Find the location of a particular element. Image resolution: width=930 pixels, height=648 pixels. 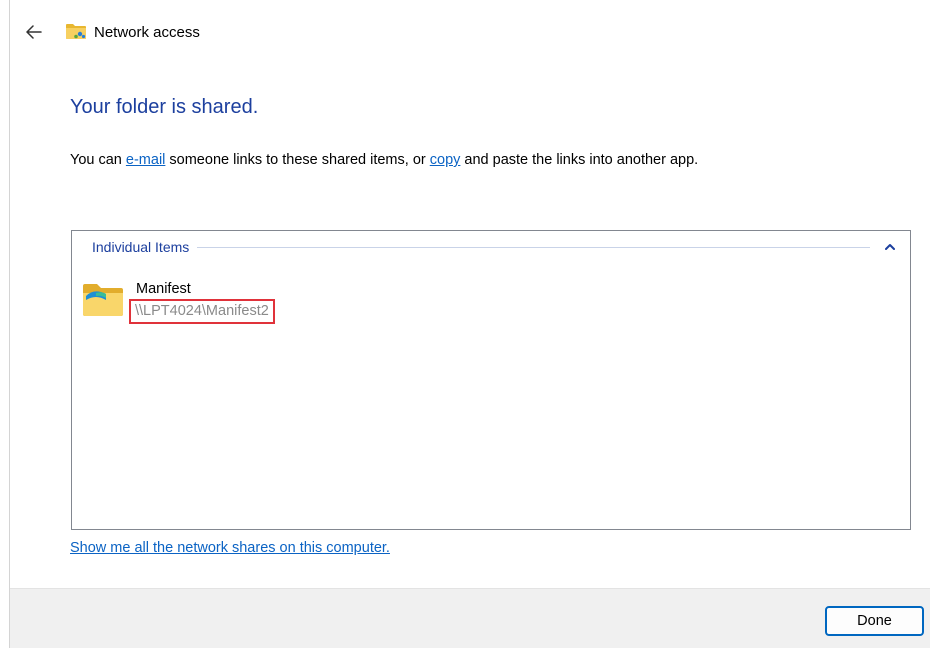

item-network-path: \\LPT4024\Manifest2 is located at coordinates (202, 311).